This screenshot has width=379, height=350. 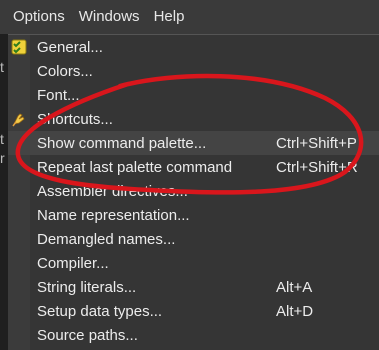 I want to click on menu-item-shortcut: Alt+A, so click(x=294, y=287).